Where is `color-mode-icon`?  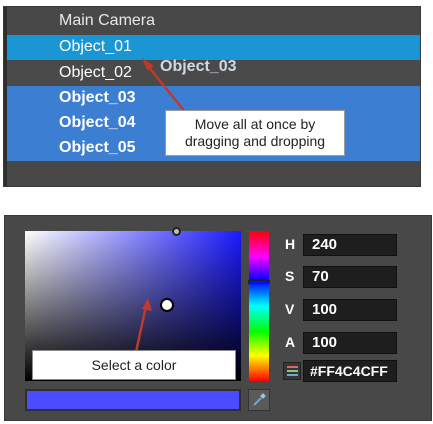 color-mode-icon is located at coordinates (292, 371).